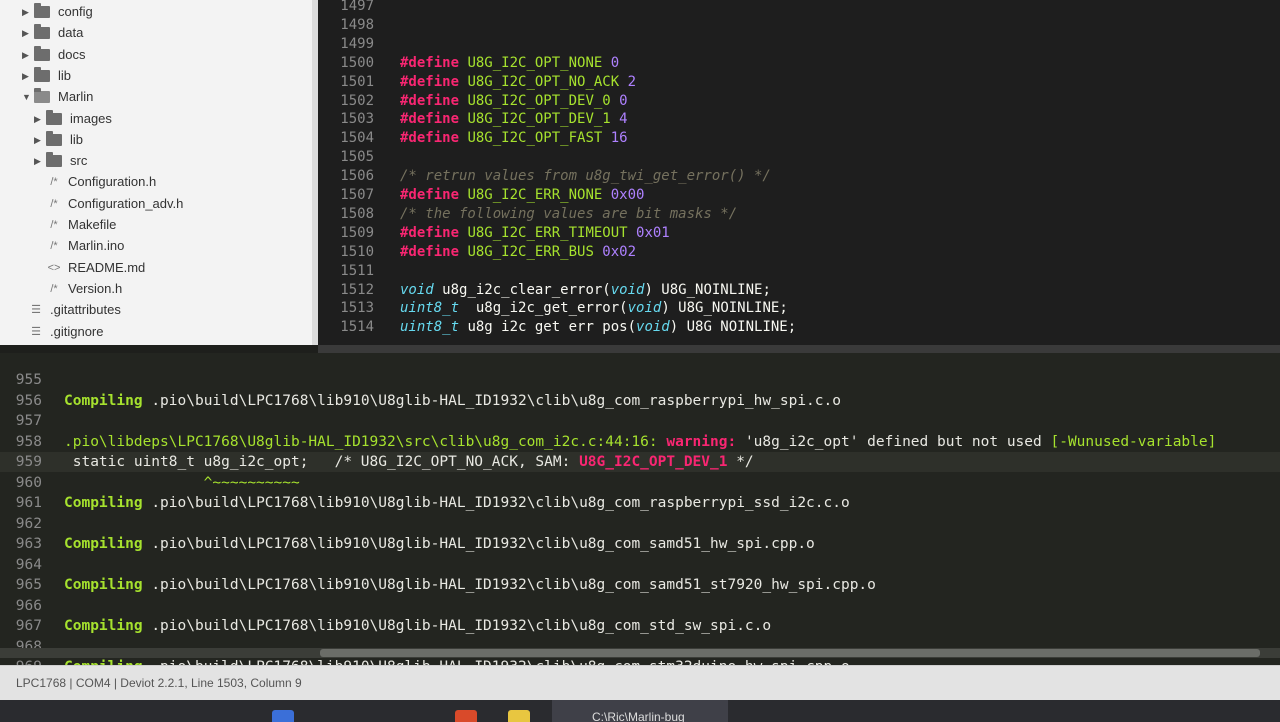  What do you see at coordinates (653, 327) in the screenshot?
I see `code-token: void` at bounding box center [653, 327].